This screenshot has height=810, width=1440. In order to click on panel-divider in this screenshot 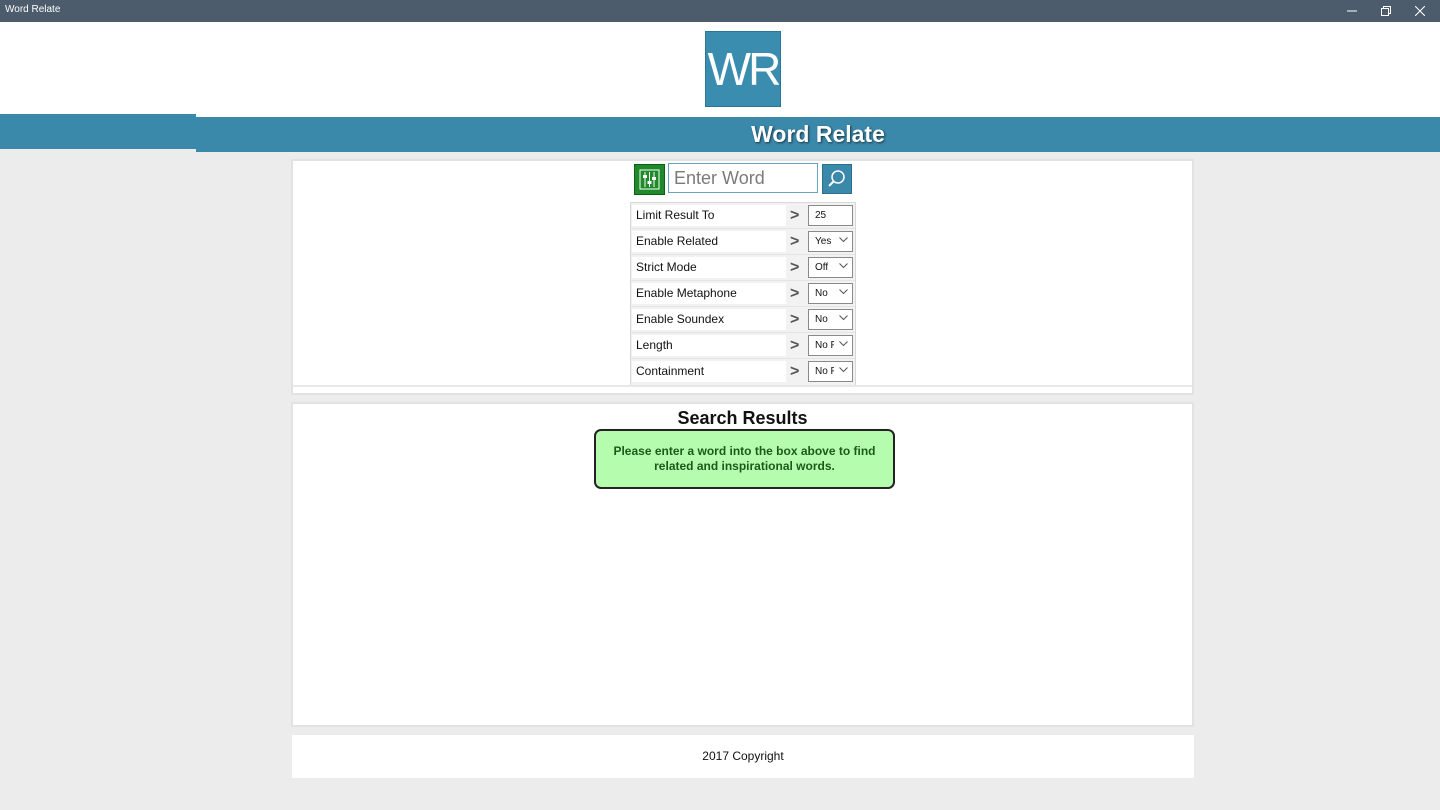, I will do `click(742, 386)`.